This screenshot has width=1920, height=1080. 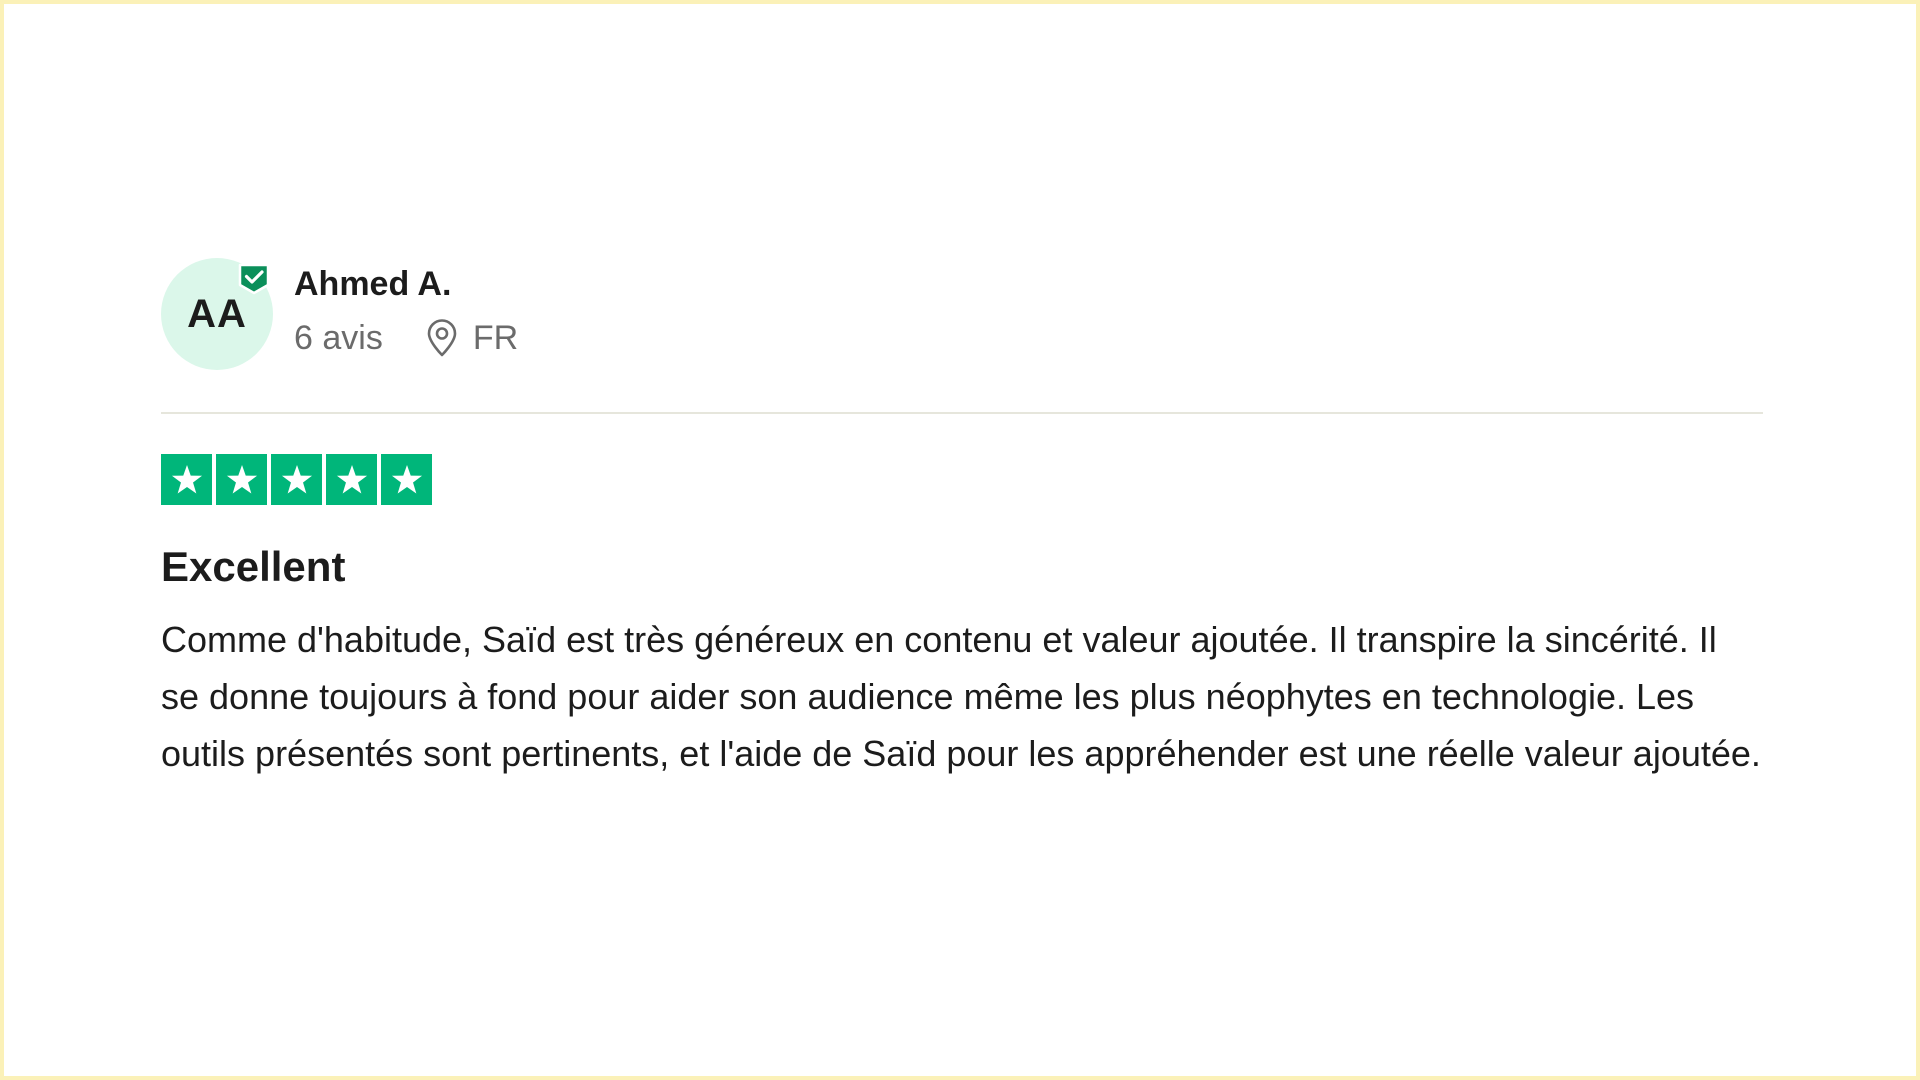 What do you see at coordinates (442, 338) in the screenshot?
I see `location-pin-icon` at bounding box center [442, 338].